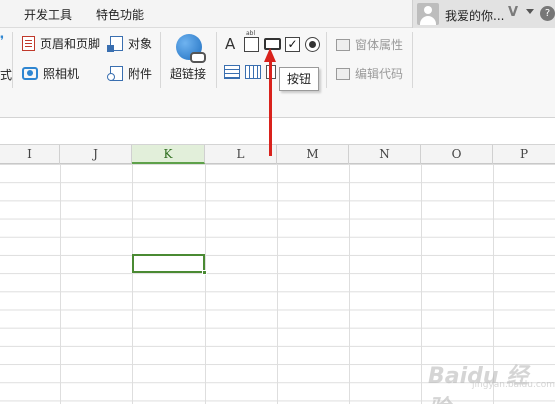 The height and width of the screenshot is (404, 555). What do you see at coordinates (513, 12) in the screenshot?
I see `vip-v-icon: V` at bounding box center [513, 12].